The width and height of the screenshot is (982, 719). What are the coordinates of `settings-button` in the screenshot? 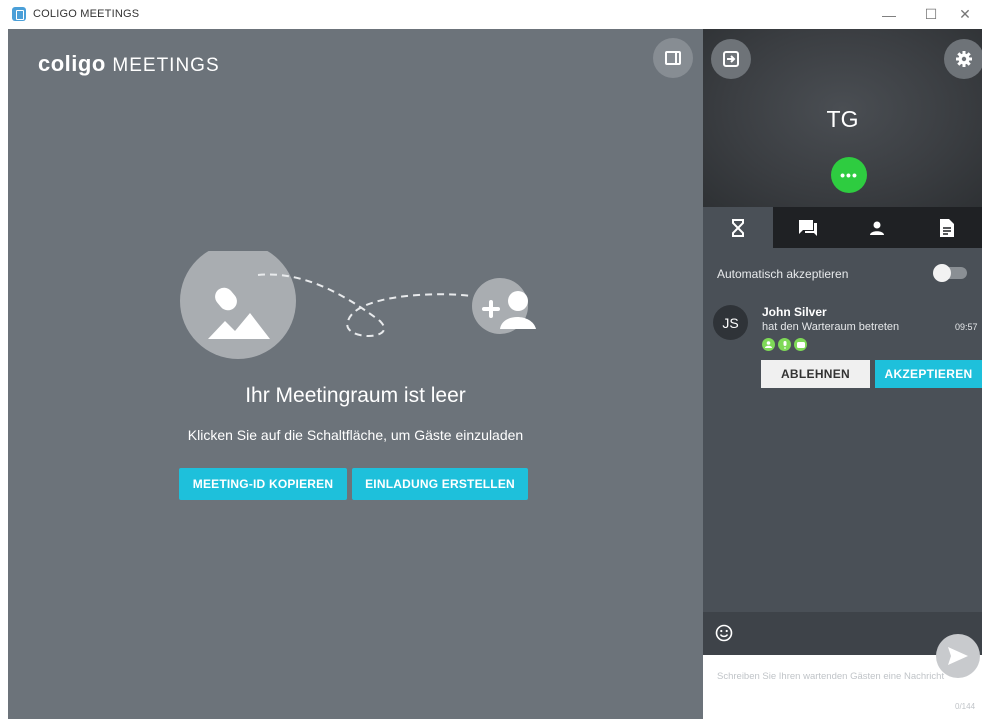 It's located at (963, 59).